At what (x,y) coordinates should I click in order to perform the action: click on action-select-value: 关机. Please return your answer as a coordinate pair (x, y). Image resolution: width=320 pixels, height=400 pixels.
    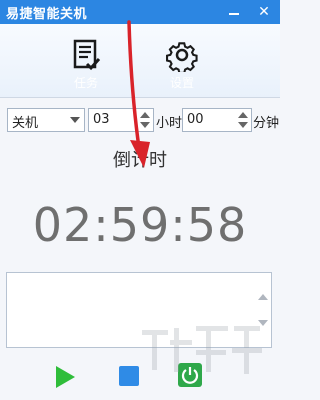
    Looking at the image, I should click on (25, 123).